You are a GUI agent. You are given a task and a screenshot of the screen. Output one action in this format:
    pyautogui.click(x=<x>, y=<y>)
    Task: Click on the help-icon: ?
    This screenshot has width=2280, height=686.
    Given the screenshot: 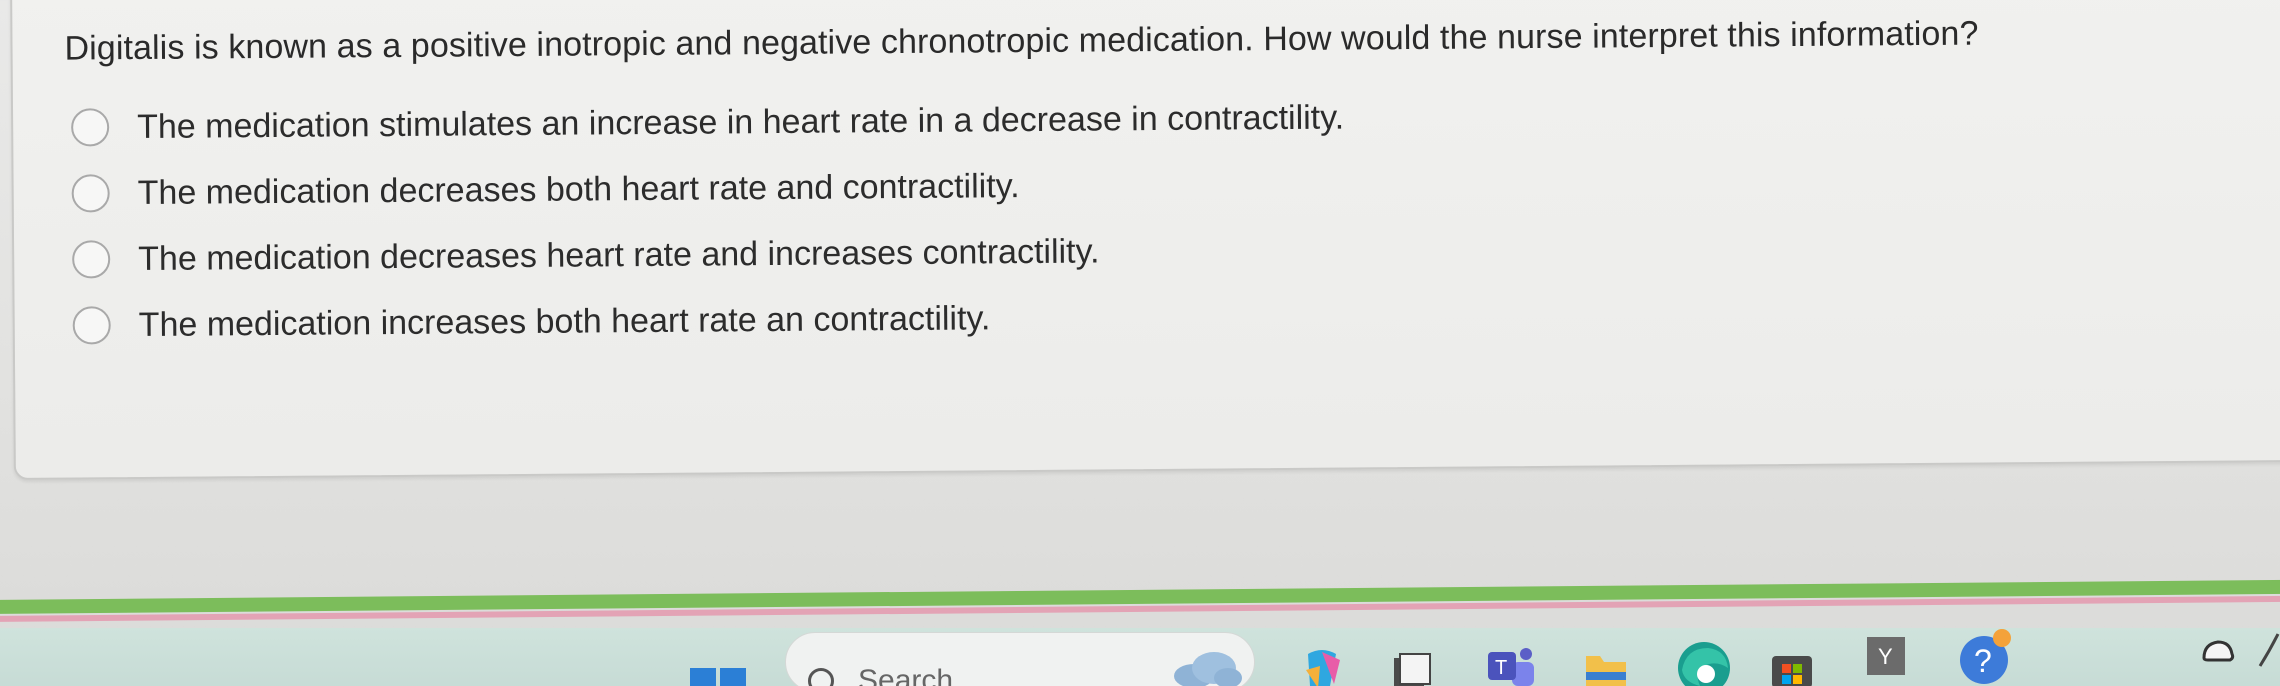 What is the action you would take?
    pyautogui.click(x=1986, y=657)
    